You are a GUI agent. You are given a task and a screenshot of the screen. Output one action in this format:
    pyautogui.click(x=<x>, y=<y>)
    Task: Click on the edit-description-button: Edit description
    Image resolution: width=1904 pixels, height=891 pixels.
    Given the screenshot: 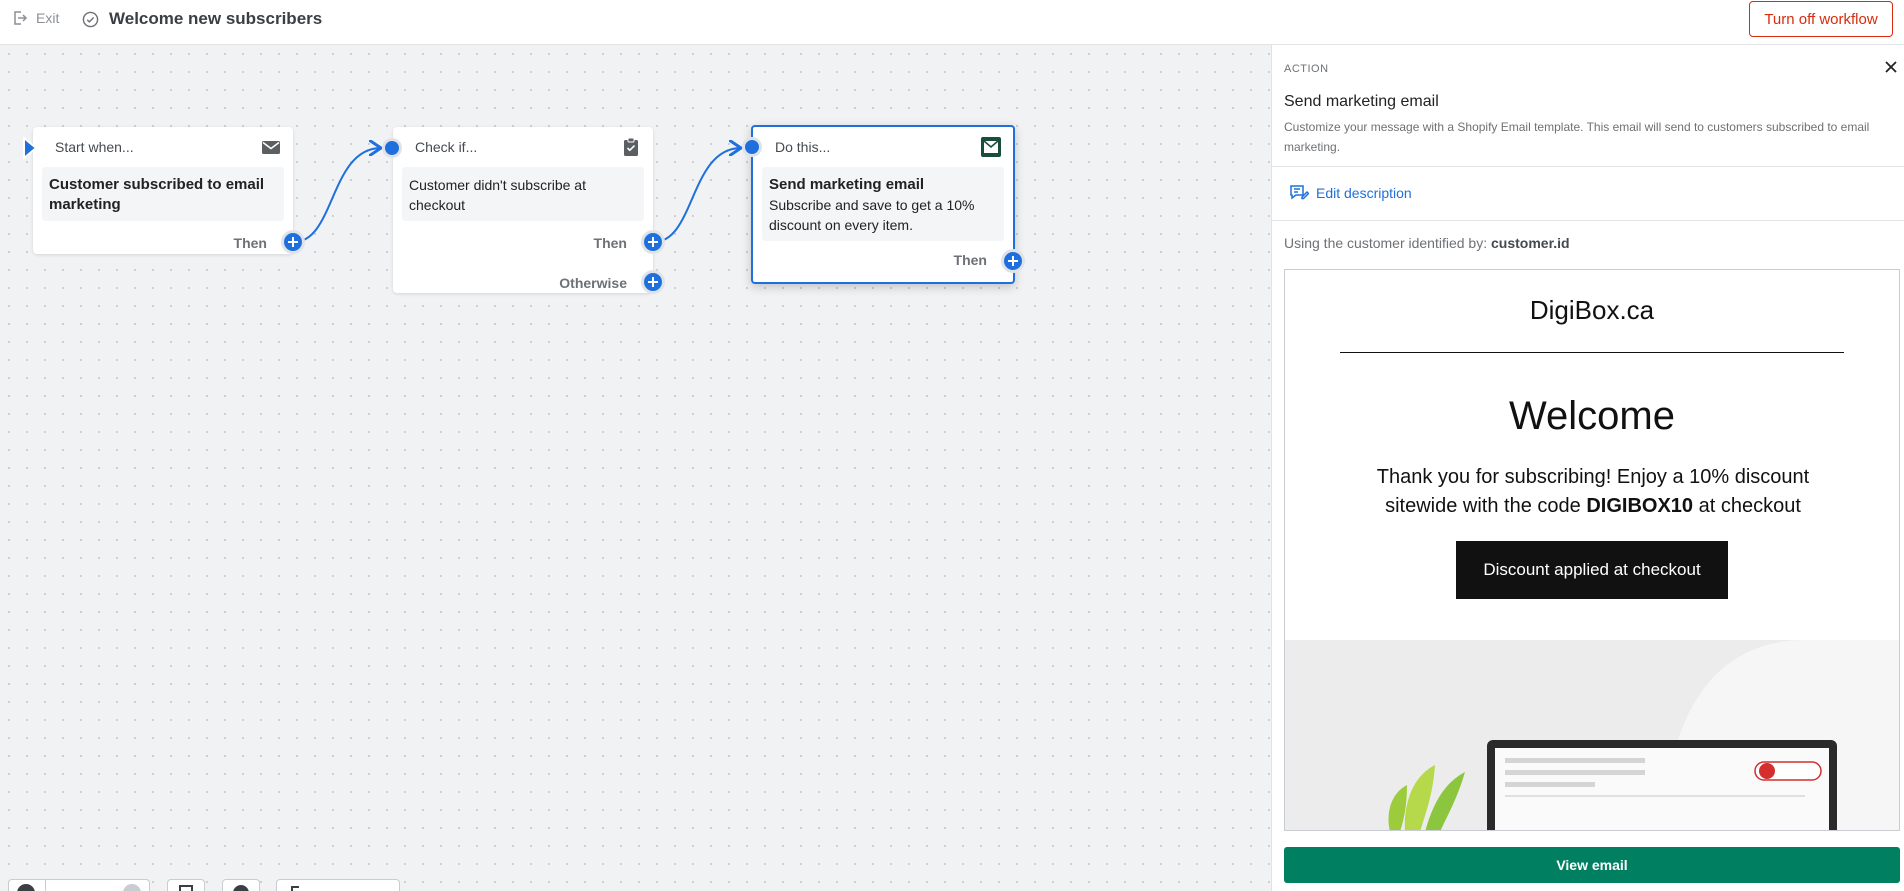 What is the action you would take?
    pyautogui.click(x=1350, y=193)
    